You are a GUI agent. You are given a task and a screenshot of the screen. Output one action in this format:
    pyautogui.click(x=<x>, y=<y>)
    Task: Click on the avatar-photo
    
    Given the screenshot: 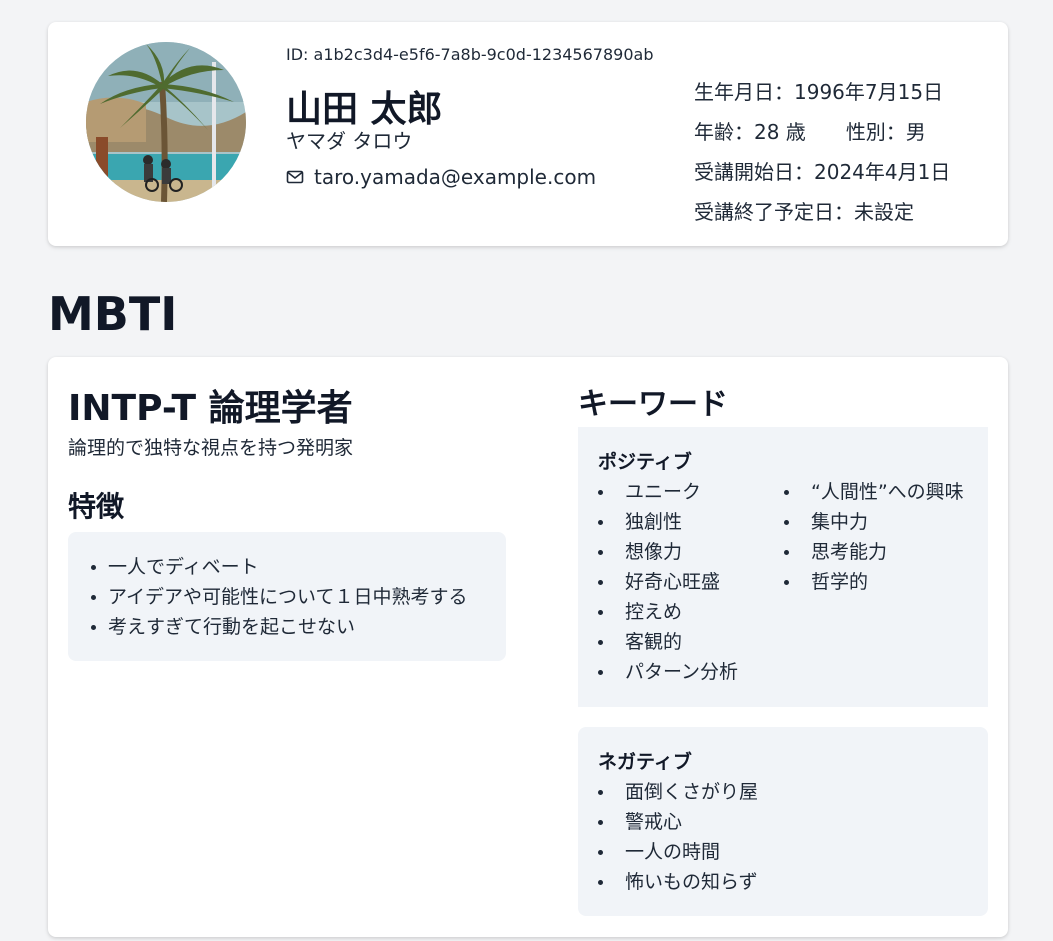 What is the action you would take?
    pyautogui.click(x=166, y=122)
    